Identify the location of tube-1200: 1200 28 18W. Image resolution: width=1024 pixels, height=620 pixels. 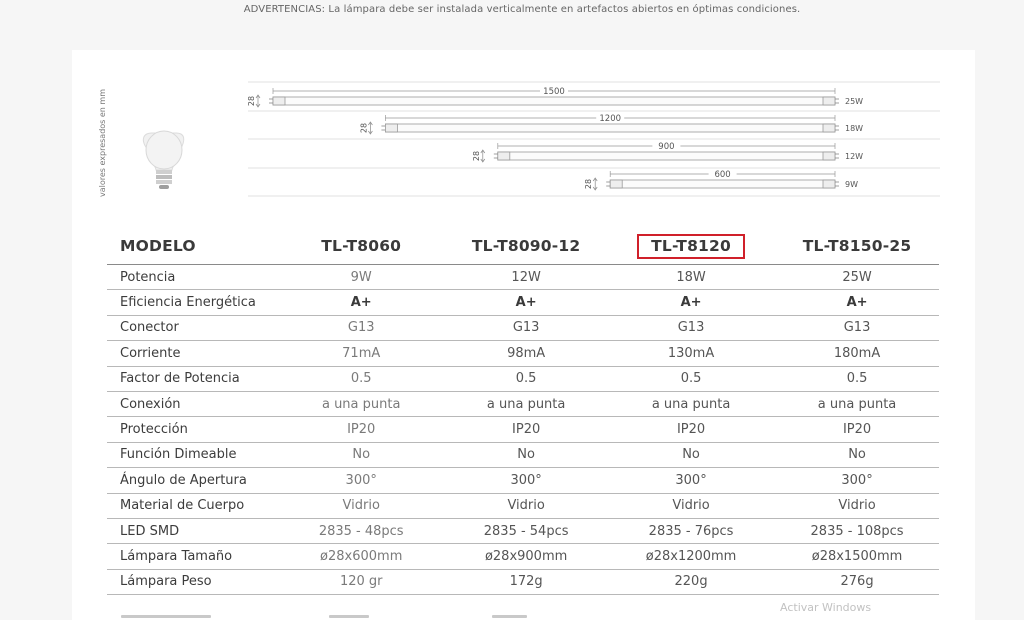
(611, 124).